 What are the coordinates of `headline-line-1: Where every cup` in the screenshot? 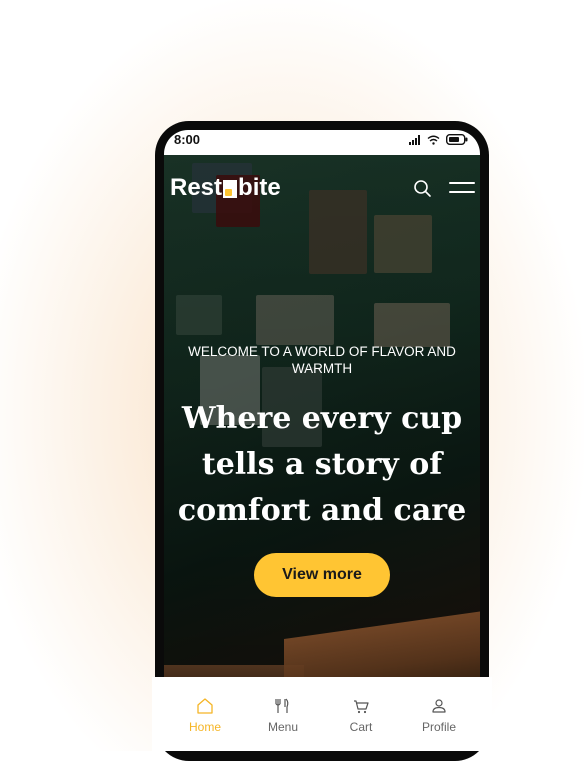 It's located at (322, 418).